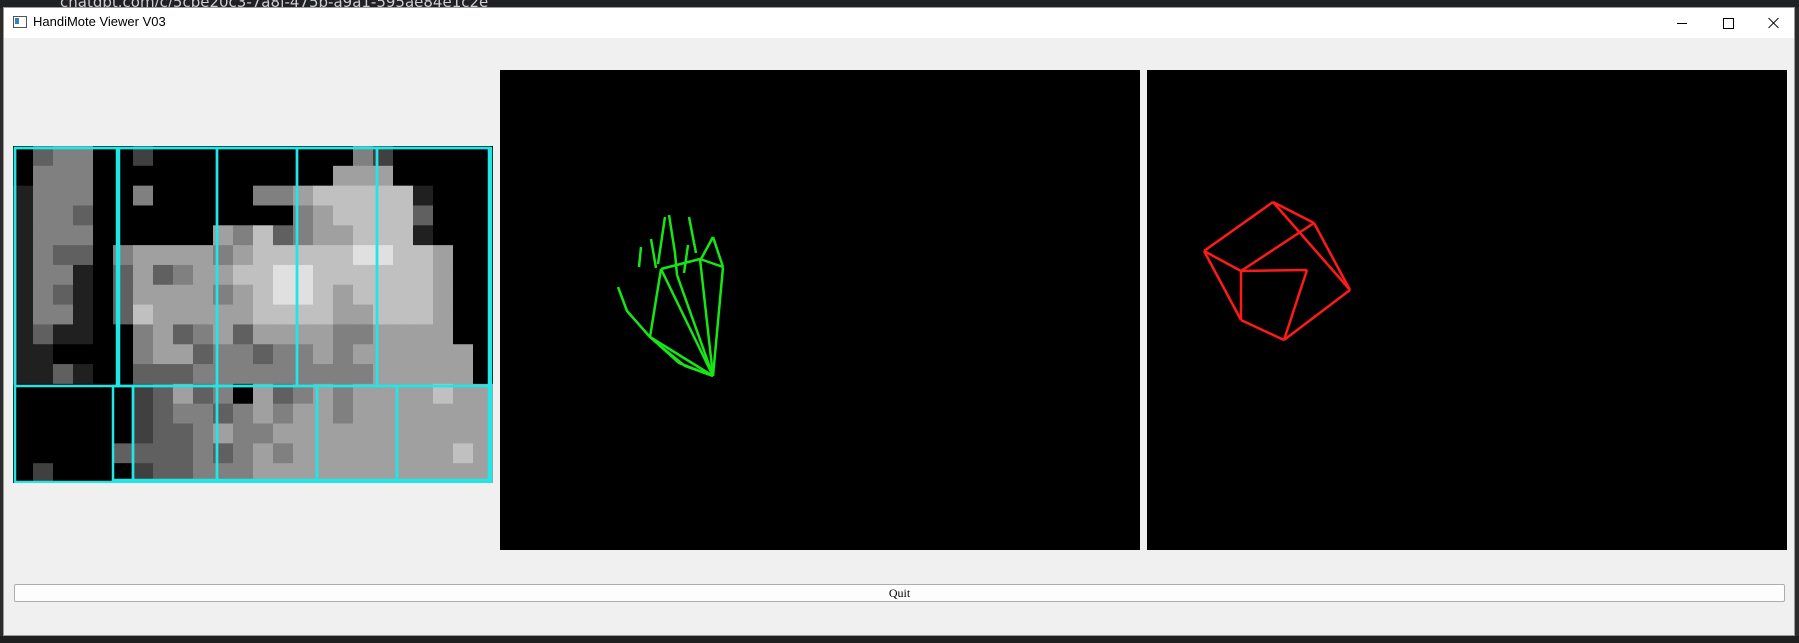 This screenshot has height=643, width=1799. What do you see at coordinates (1682, 23) in the screenshot?
I see `minimize-button` at bounding box center [1682, 23].